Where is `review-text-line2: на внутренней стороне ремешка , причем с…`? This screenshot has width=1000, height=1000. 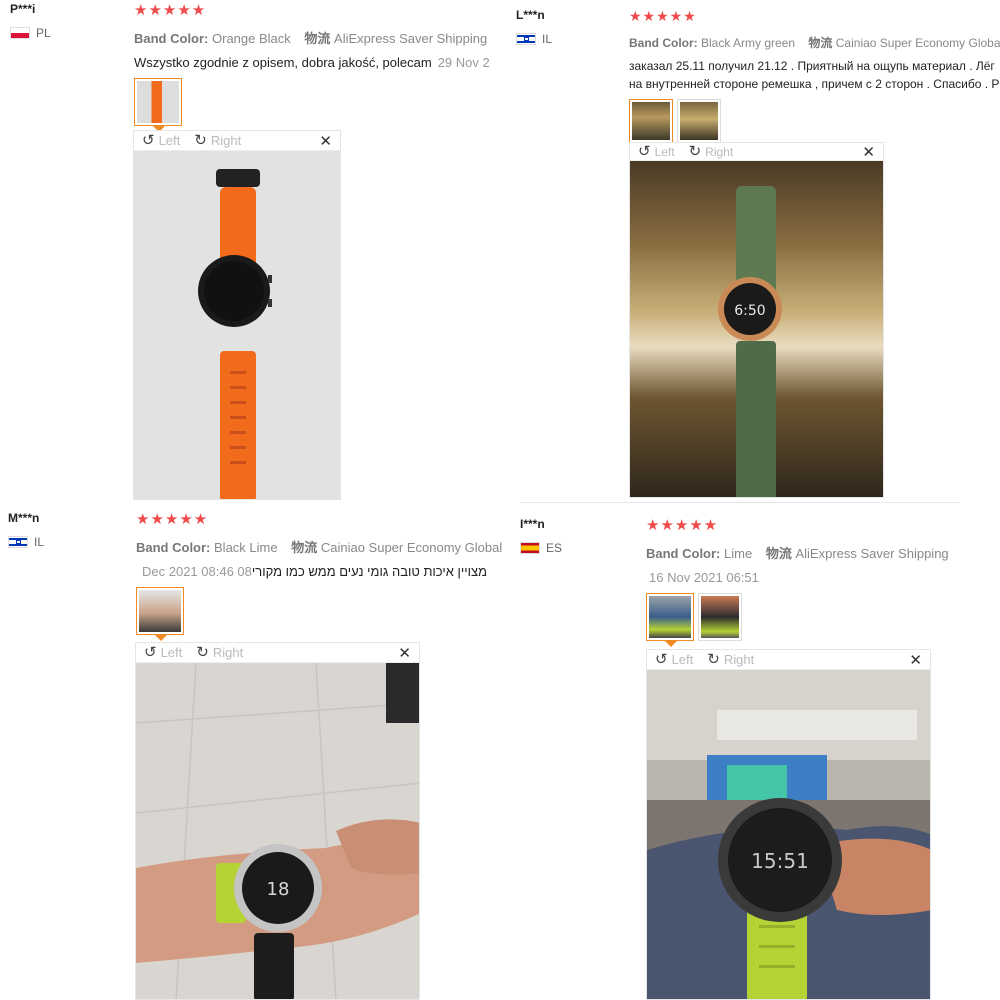
review-text-line2: на внутренней стороне ремешка , причем с… is located at coordinates (814, 84).